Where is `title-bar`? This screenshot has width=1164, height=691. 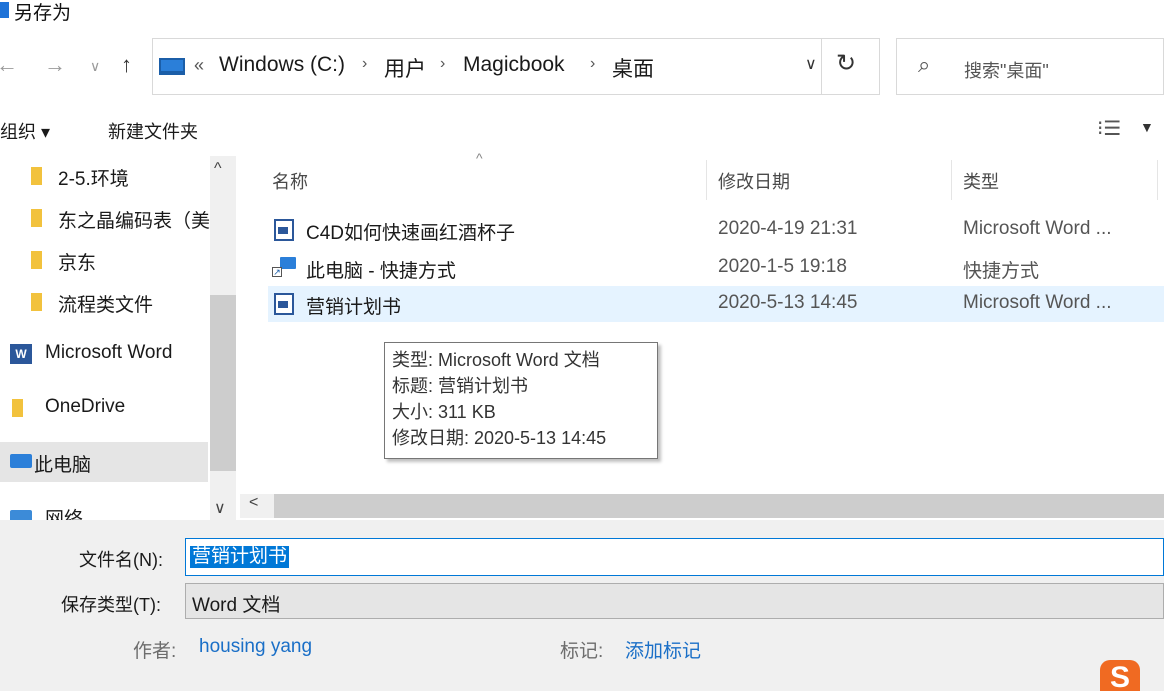 title-bar is located at coordinates (582, 14).